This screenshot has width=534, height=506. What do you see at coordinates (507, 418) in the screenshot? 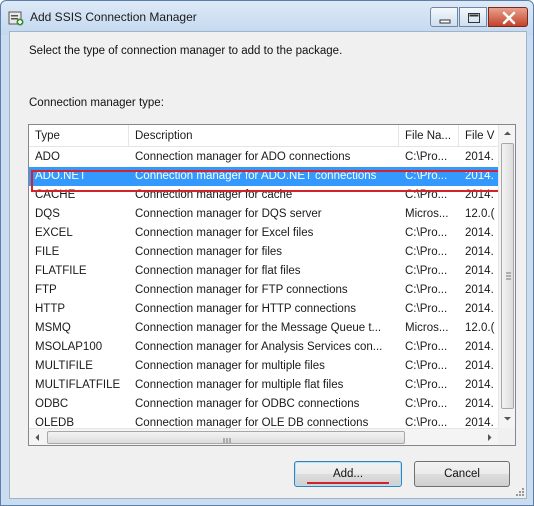
I see `scroll-down-icon` at bounding box center [507, 418].